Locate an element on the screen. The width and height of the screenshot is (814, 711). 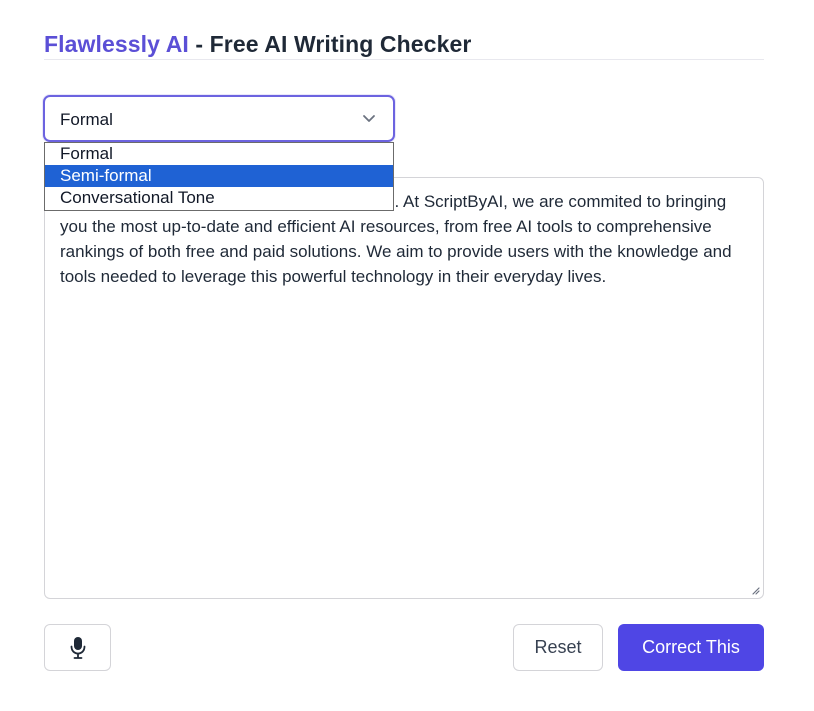
page-title: Flawlessly AI - Free AI Writing Checker is located at coordinates (257, 44).